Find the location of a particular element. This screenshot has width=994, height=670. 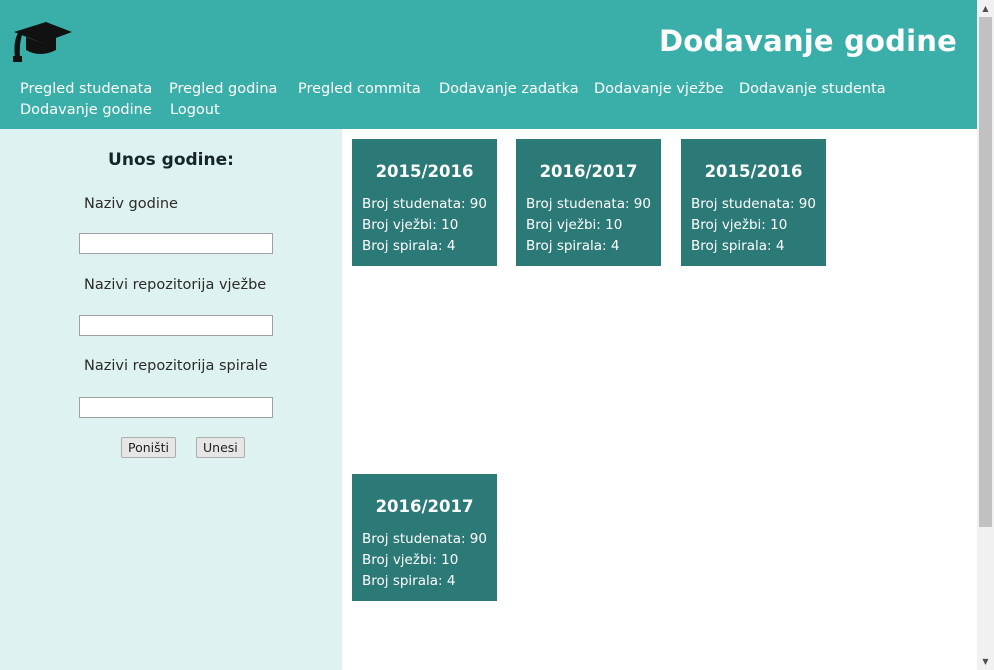

reset-button: Poništi is located at coordinates (149, 447).